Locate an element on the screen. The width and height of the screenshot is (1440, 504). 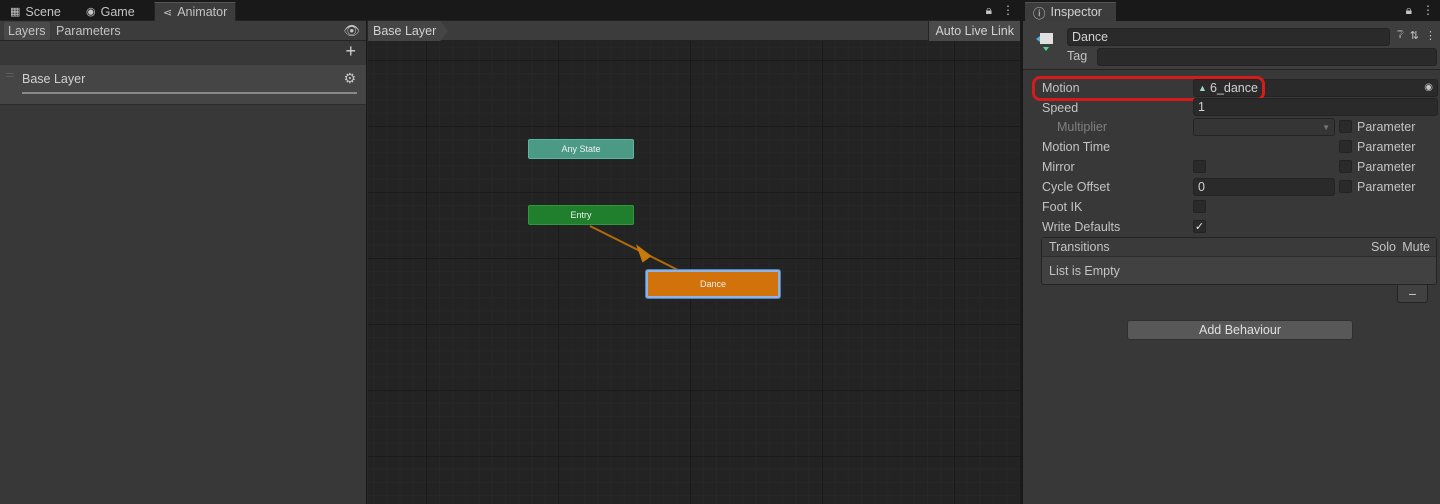
layer-name: Base Layer is located at coordinates (54, 79).